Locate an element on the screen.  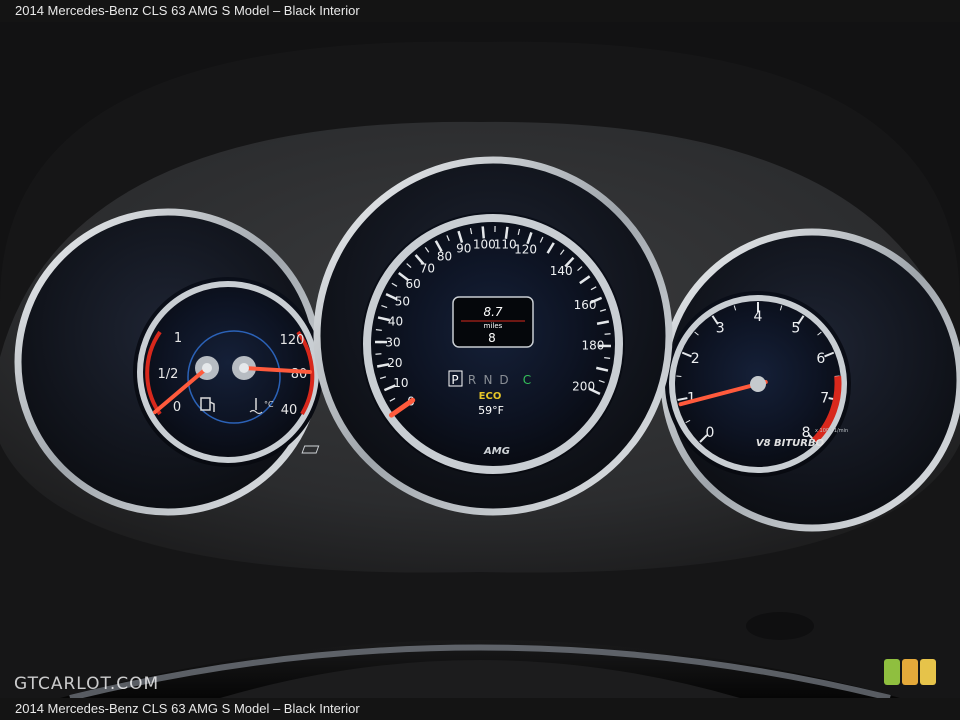
tach-needle-hub is located at coordinates (758, 384).